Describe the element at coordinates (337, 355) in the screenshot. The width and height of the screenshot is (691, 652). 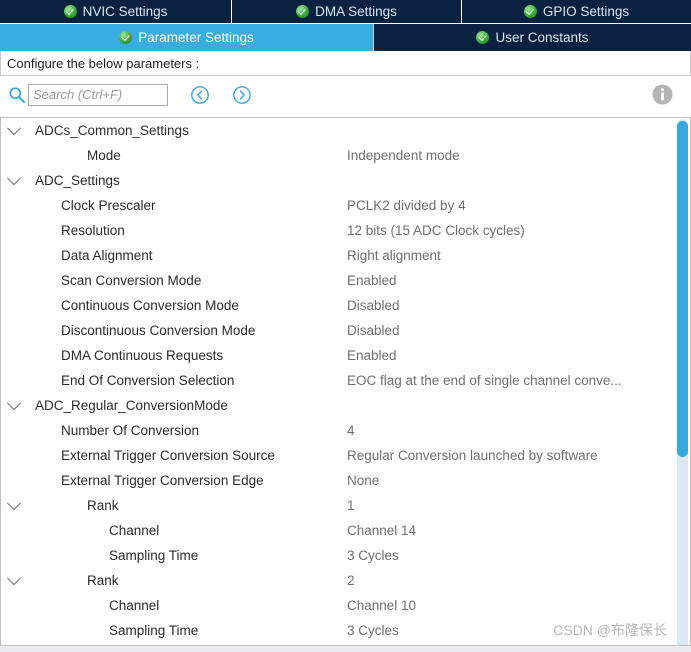
I see `tree-row: DMA Continuous Requests Enabled` at that location.